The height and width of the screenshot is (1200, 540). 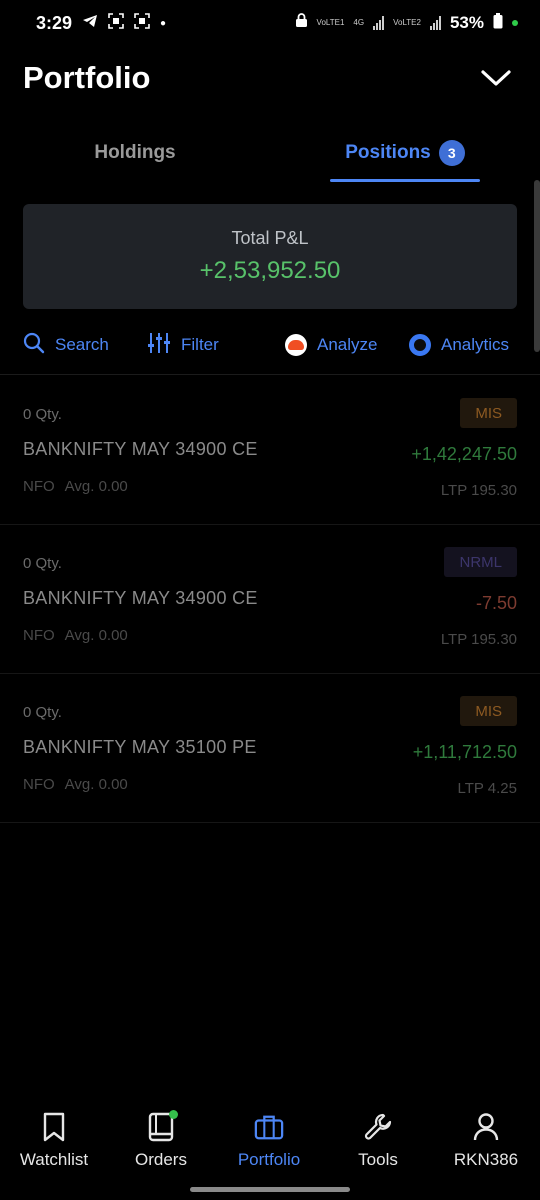 What do you see at coordinates (301, 23) in the screenshot?
I see `lock-icon` at bounding box center [301, 23].